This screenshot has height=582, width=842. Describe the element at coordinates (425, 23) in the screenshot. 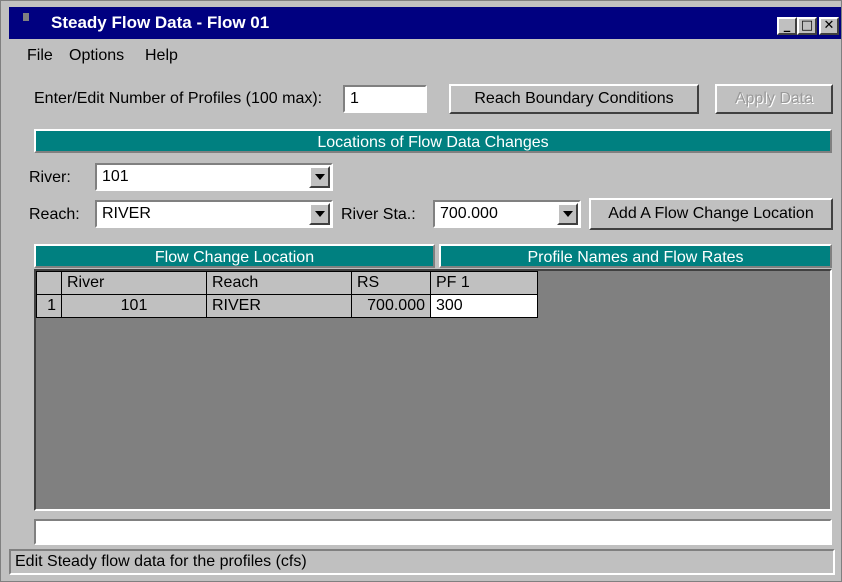

I see `title-bar: Steady Flow Data - Flow 01 _ □ ✕` at that location.